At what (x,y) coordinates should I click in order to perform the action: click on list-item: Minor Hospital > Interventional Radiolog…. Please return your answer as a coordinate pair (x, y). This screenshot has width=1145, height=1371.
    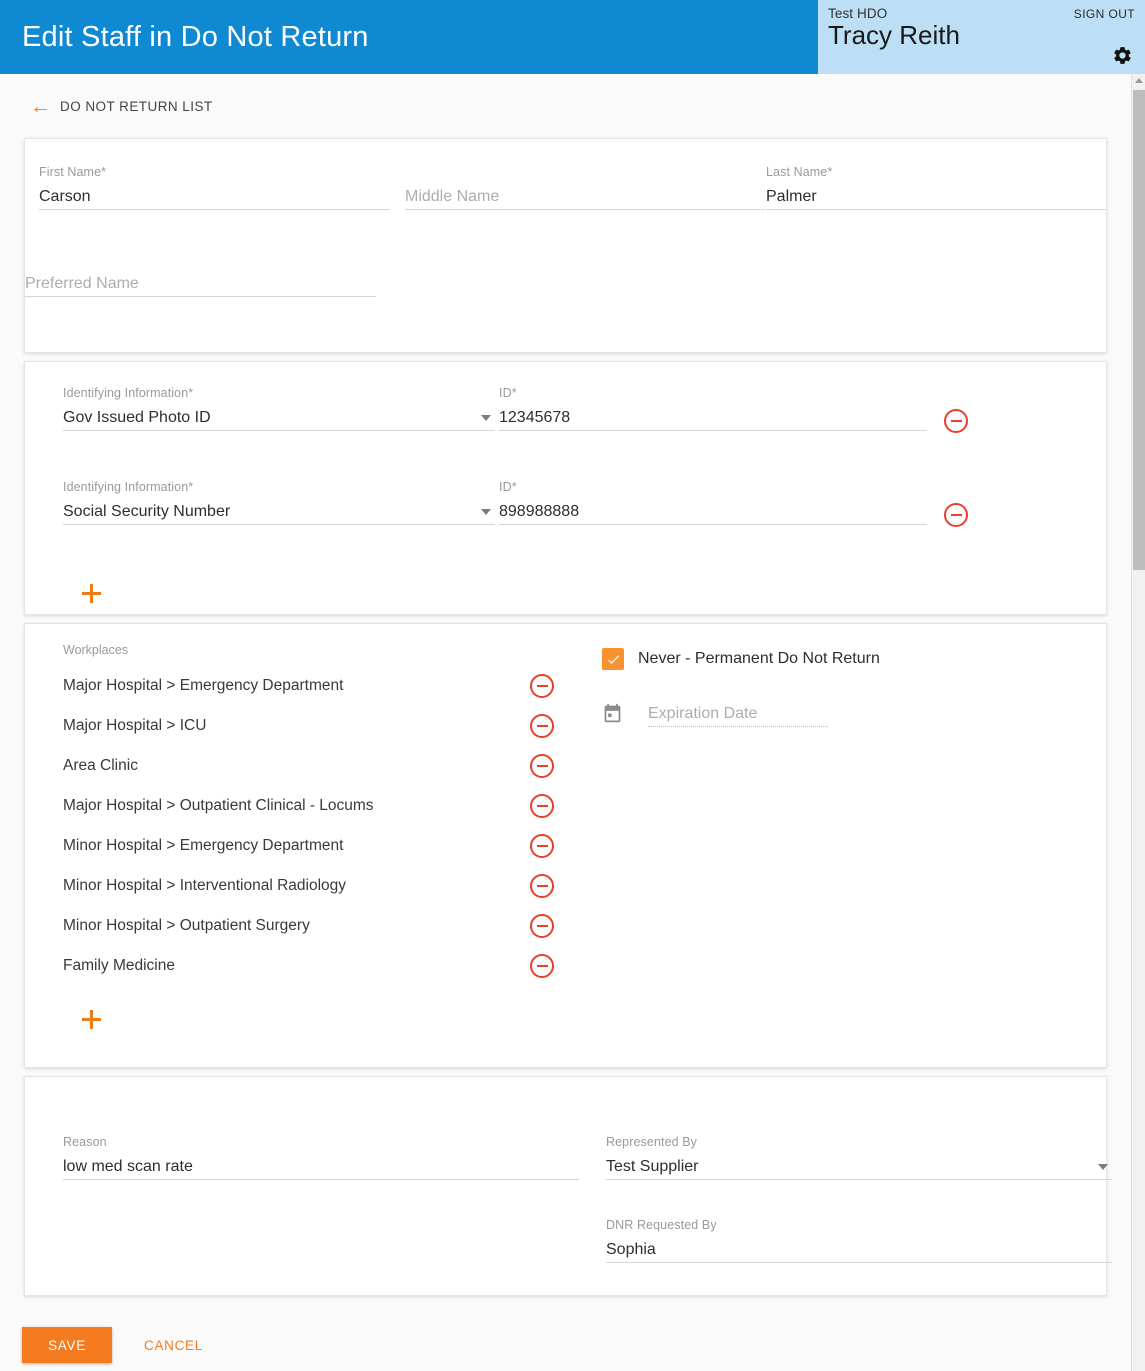
    Looking at the image, I should click on (305, 886).